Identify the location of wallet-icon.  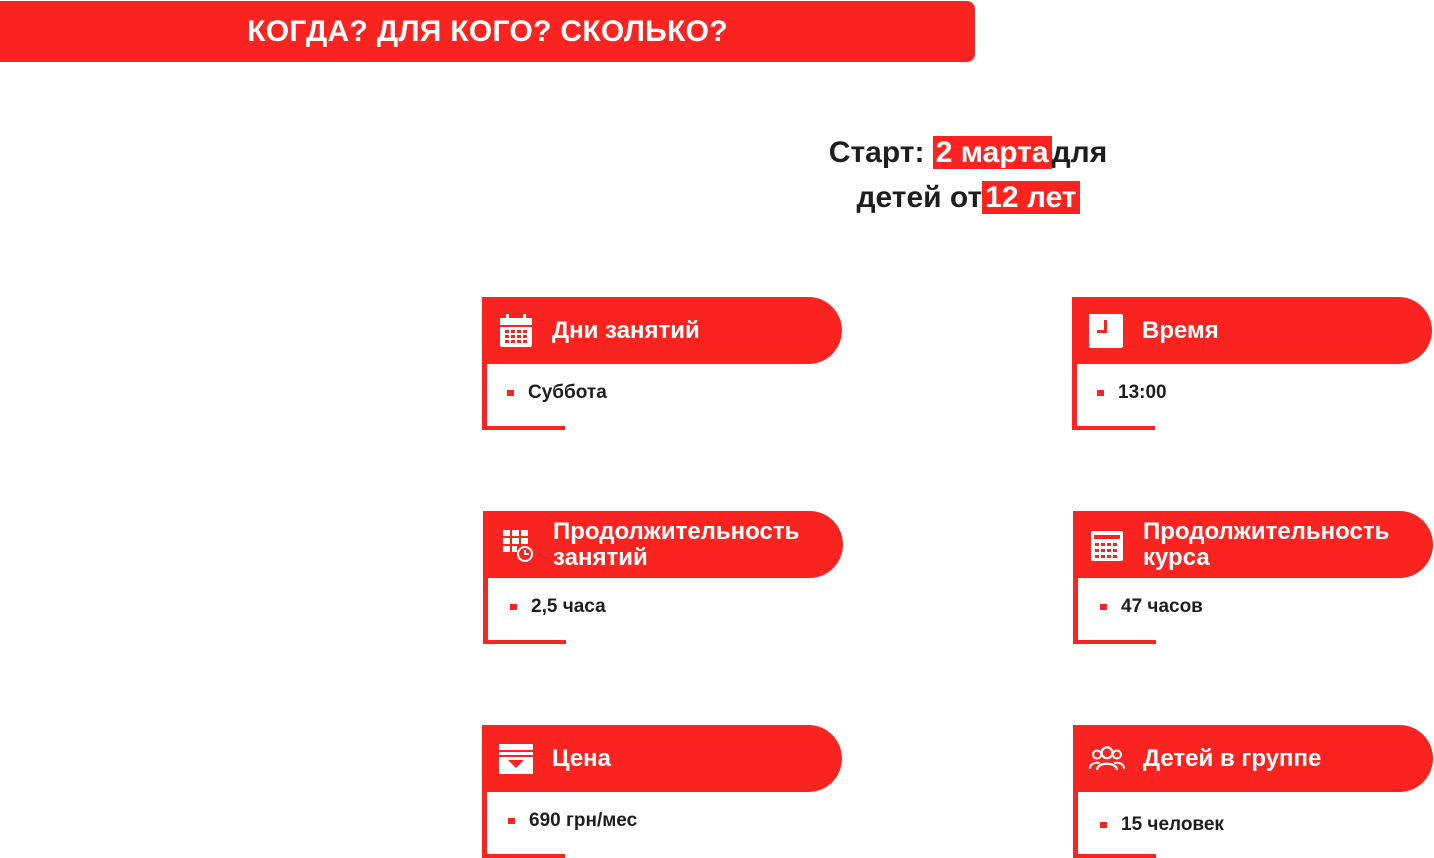
(516, 759).